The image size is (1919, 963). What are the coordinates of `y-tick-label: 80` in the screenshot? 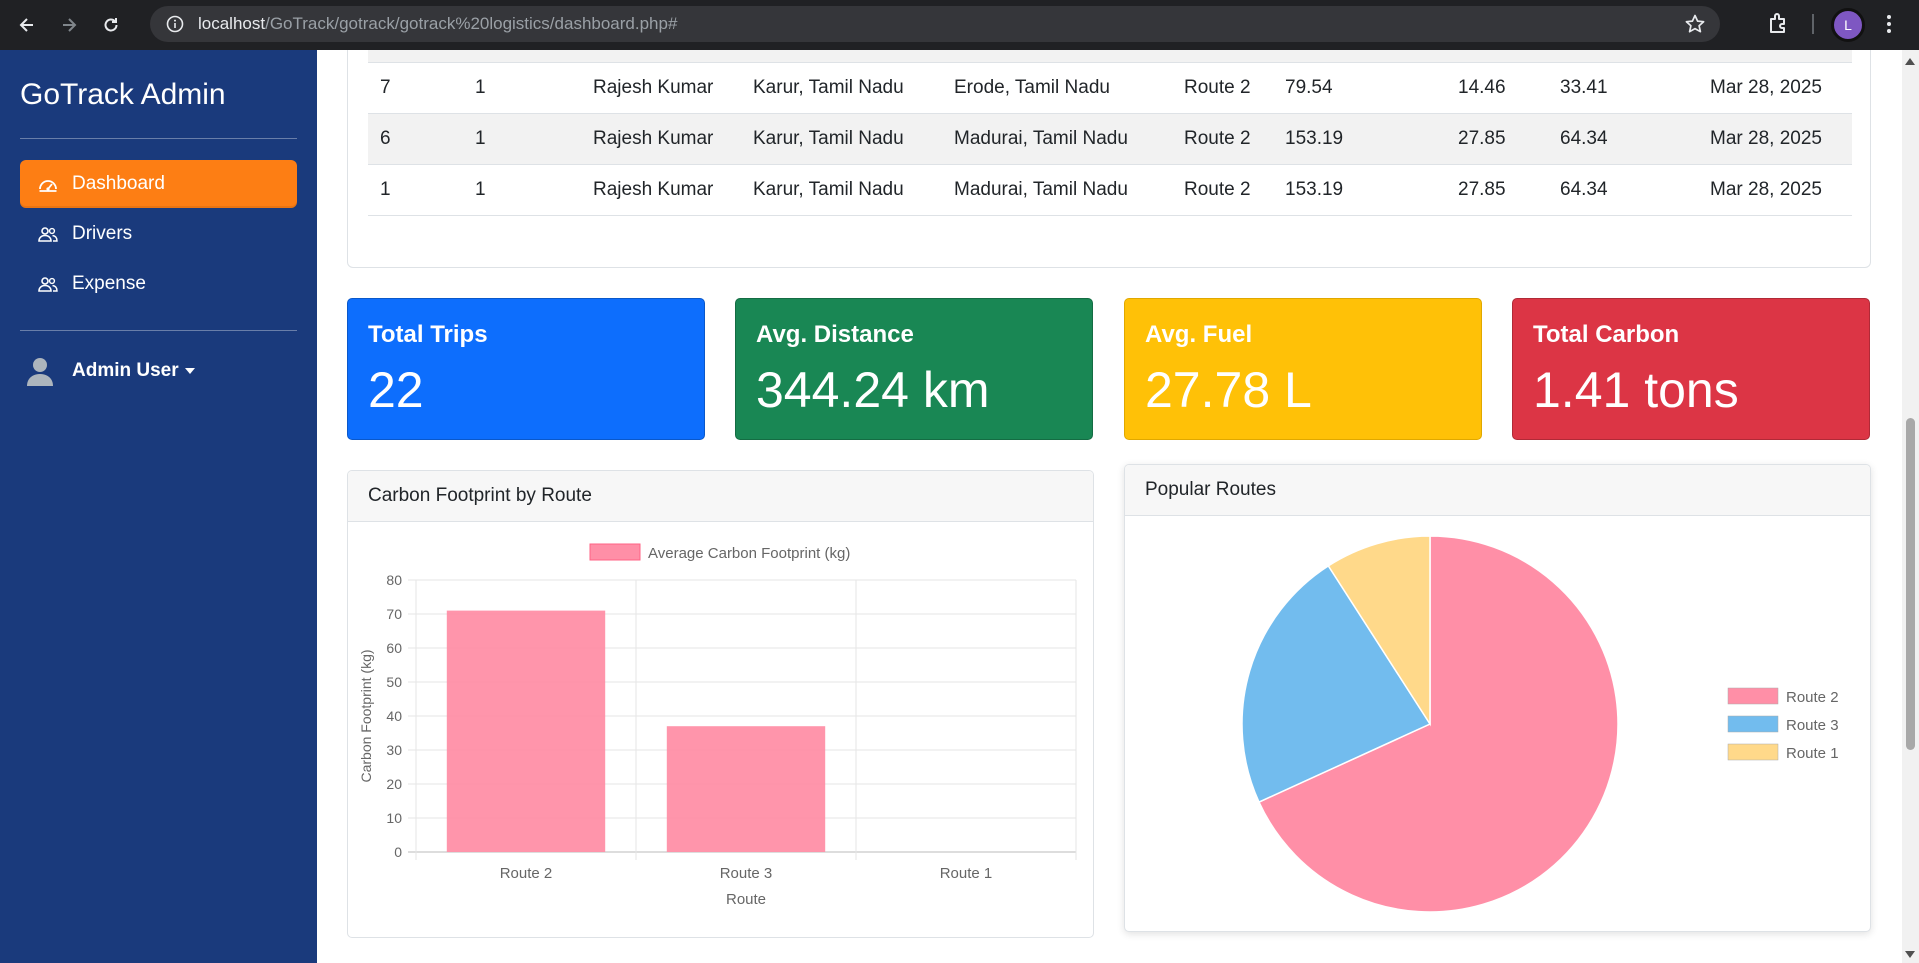 It's located at (394, 580).